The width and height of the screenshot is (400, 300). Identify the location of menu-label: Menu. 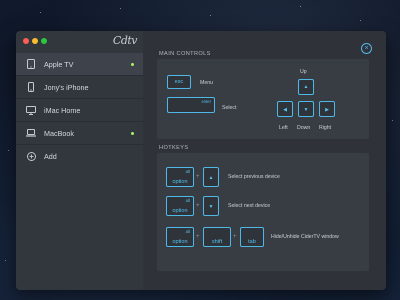
(206, 83).